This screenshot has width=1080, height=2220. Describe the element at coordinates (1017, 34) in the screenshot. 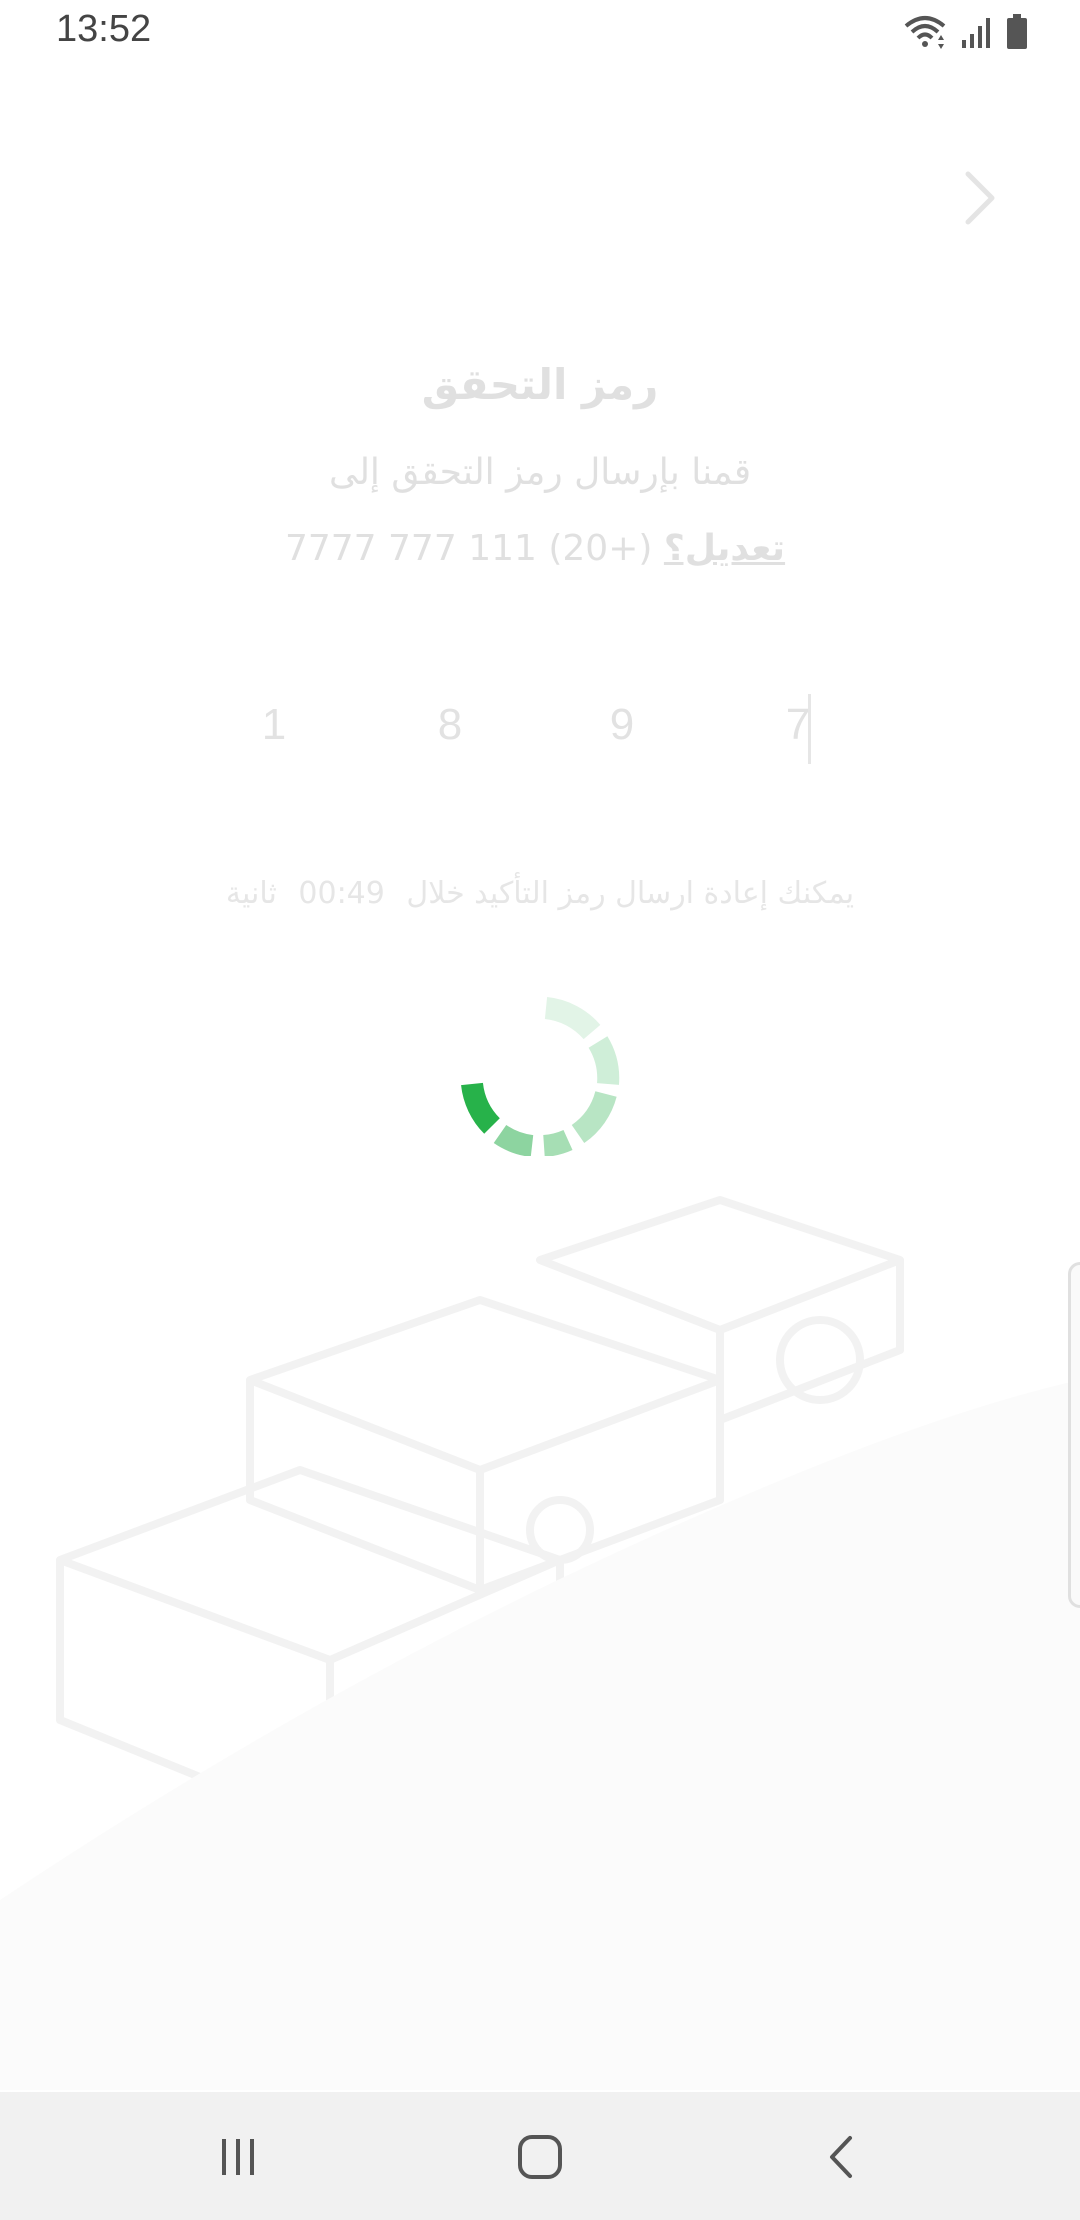

I see `battery-icon` at that location.